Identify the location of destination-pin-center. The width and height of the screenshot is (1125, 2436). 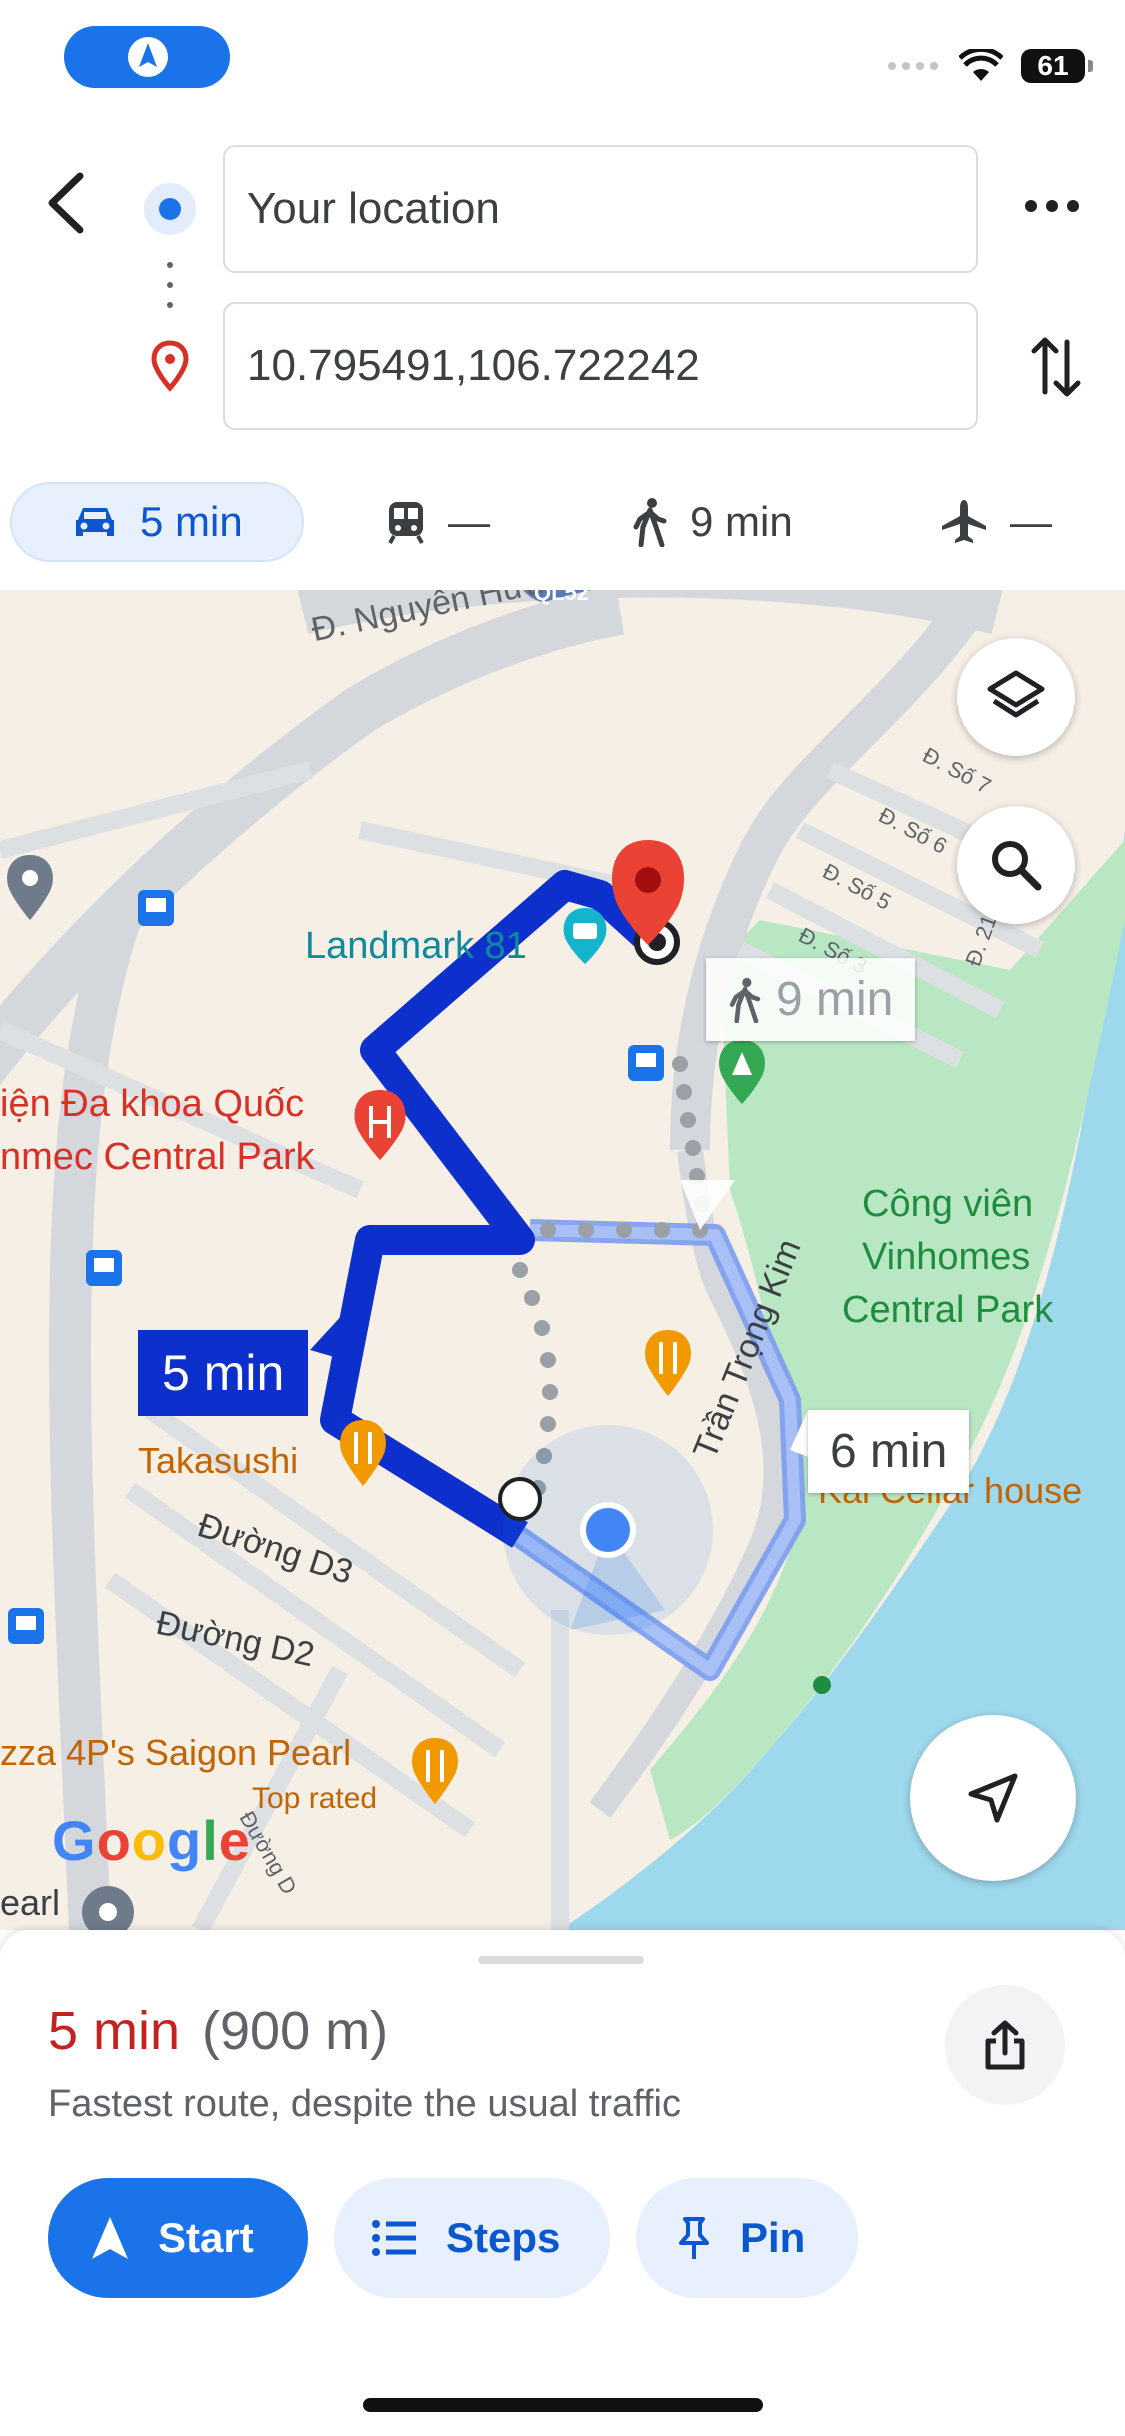
(648, 880).